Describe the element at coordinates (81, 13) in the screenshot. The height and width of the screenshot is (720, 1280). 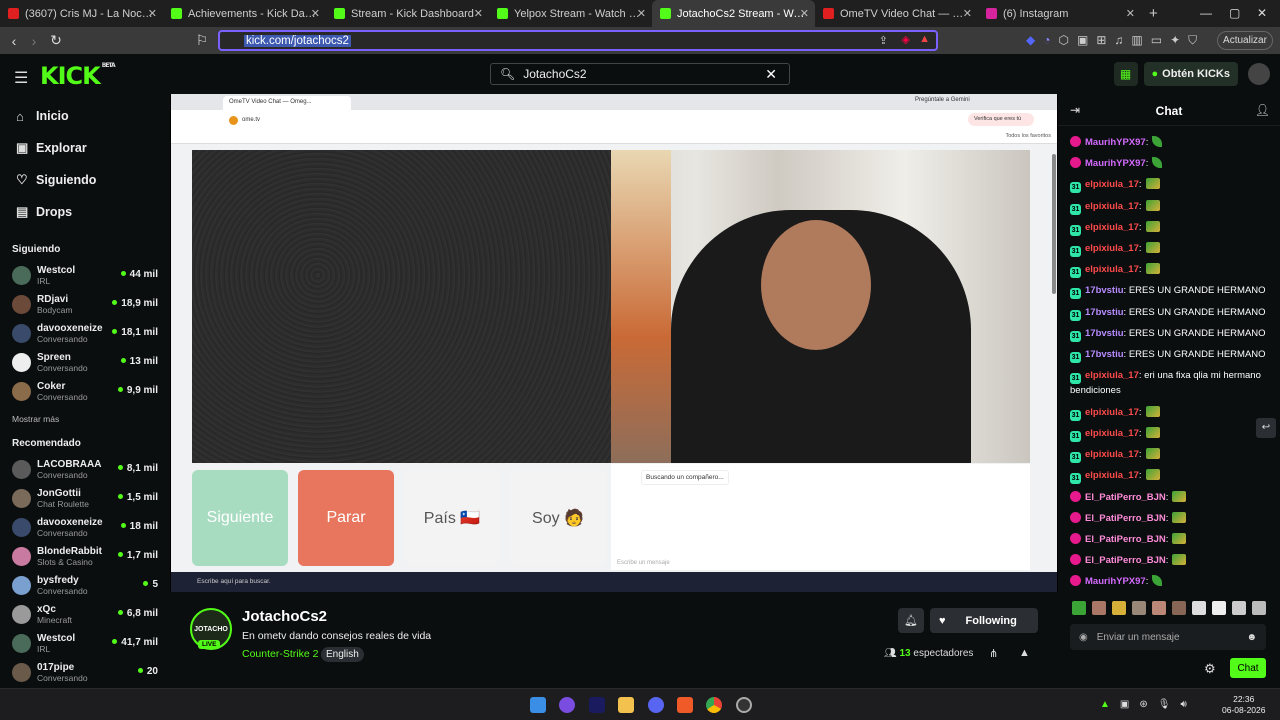
I see `browser-tab: (3607) Cris MJ - La Noche Está (V...✕` at that location.